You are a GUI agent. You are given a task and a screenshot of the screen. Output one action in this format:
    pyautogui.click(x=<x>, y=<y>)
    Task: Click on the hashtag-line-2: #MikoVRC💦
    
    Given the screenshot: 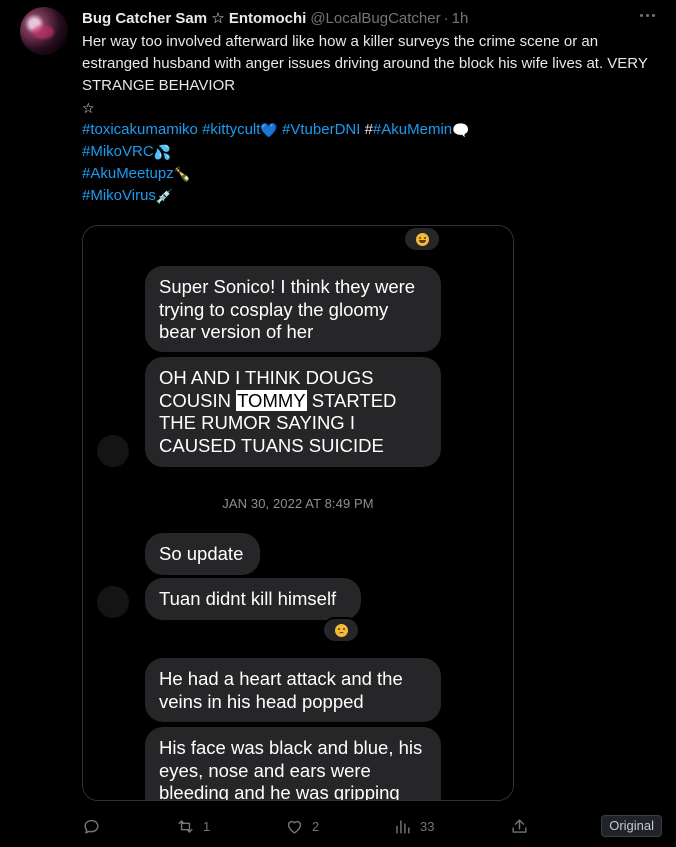 What is the action you would take?
    pyautogui.click(x=372, y=152)
    